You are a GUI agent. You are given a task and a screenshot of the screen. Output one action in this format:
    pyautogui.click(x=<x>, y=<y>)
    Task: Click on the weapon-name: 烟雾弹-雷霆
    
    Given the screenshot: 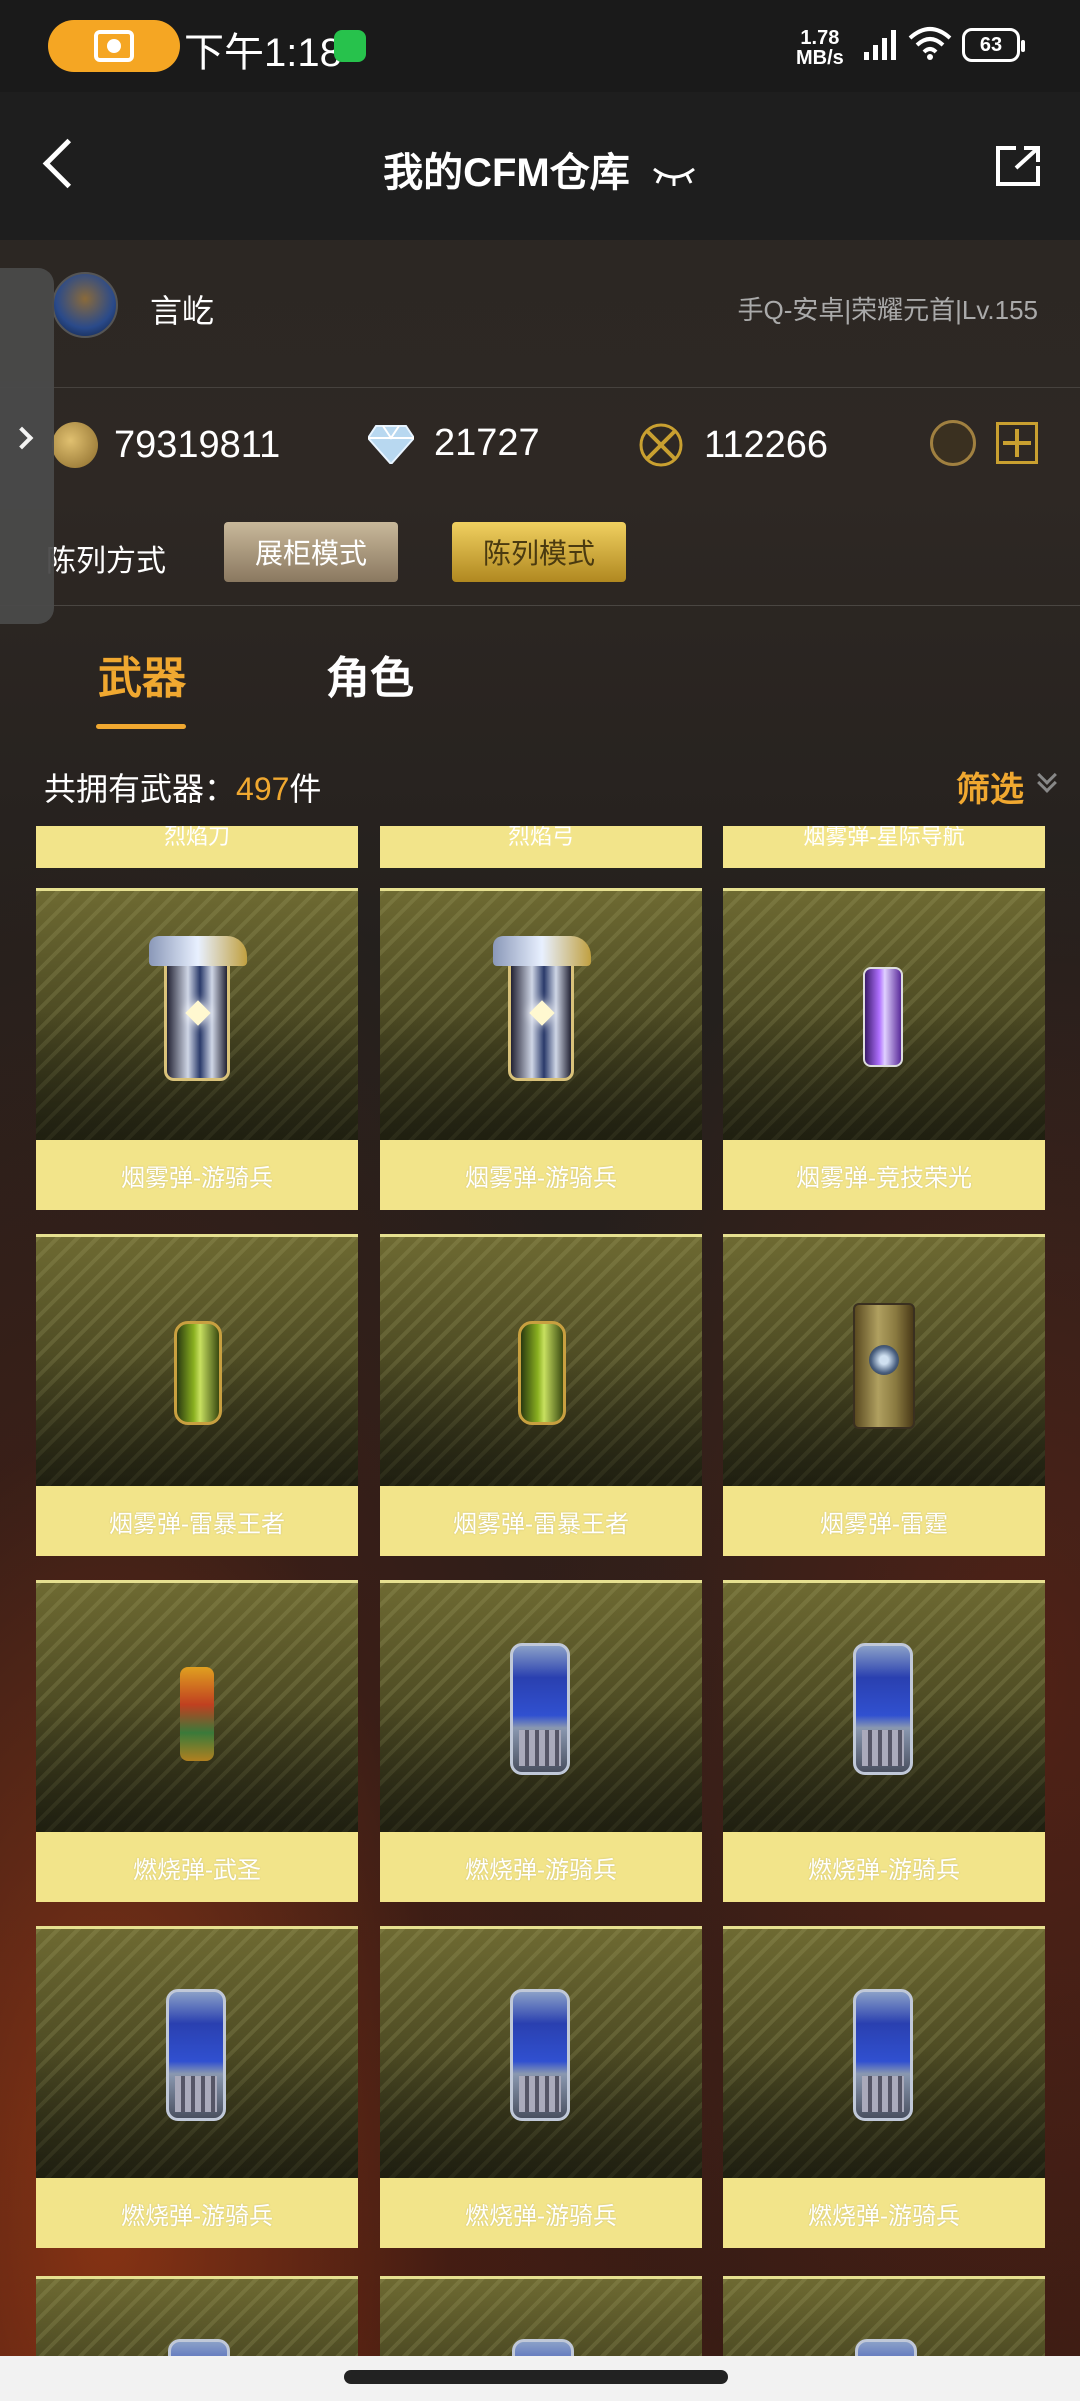 What is the action you would take?
    pyautogui.click(x=884, y=1521)
    